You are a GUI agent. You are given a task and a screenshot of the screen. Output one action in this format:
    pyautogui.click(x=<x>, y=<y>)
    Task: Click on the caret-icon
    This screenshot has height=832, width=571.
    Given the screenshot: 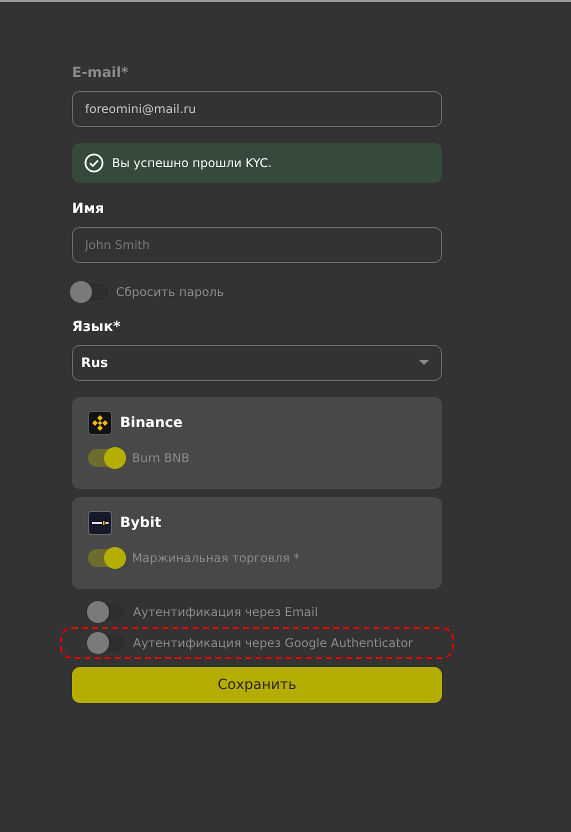 What is the action you would take?
    pyautogui.click(x=424, y=363)
    